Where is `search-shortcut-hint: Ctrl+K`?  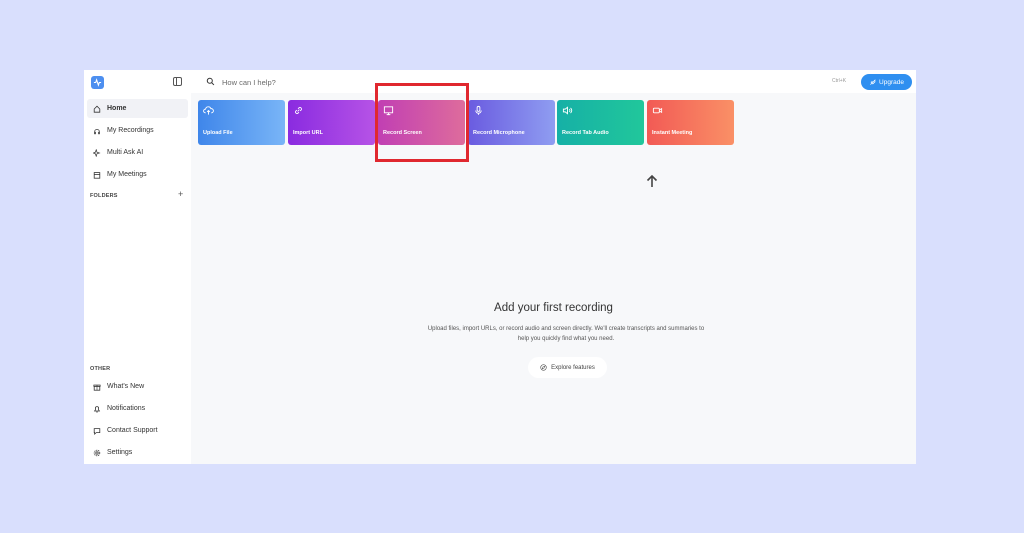 search-shortcut-hint: Ctrl+K is located at coordinates (839, 81).